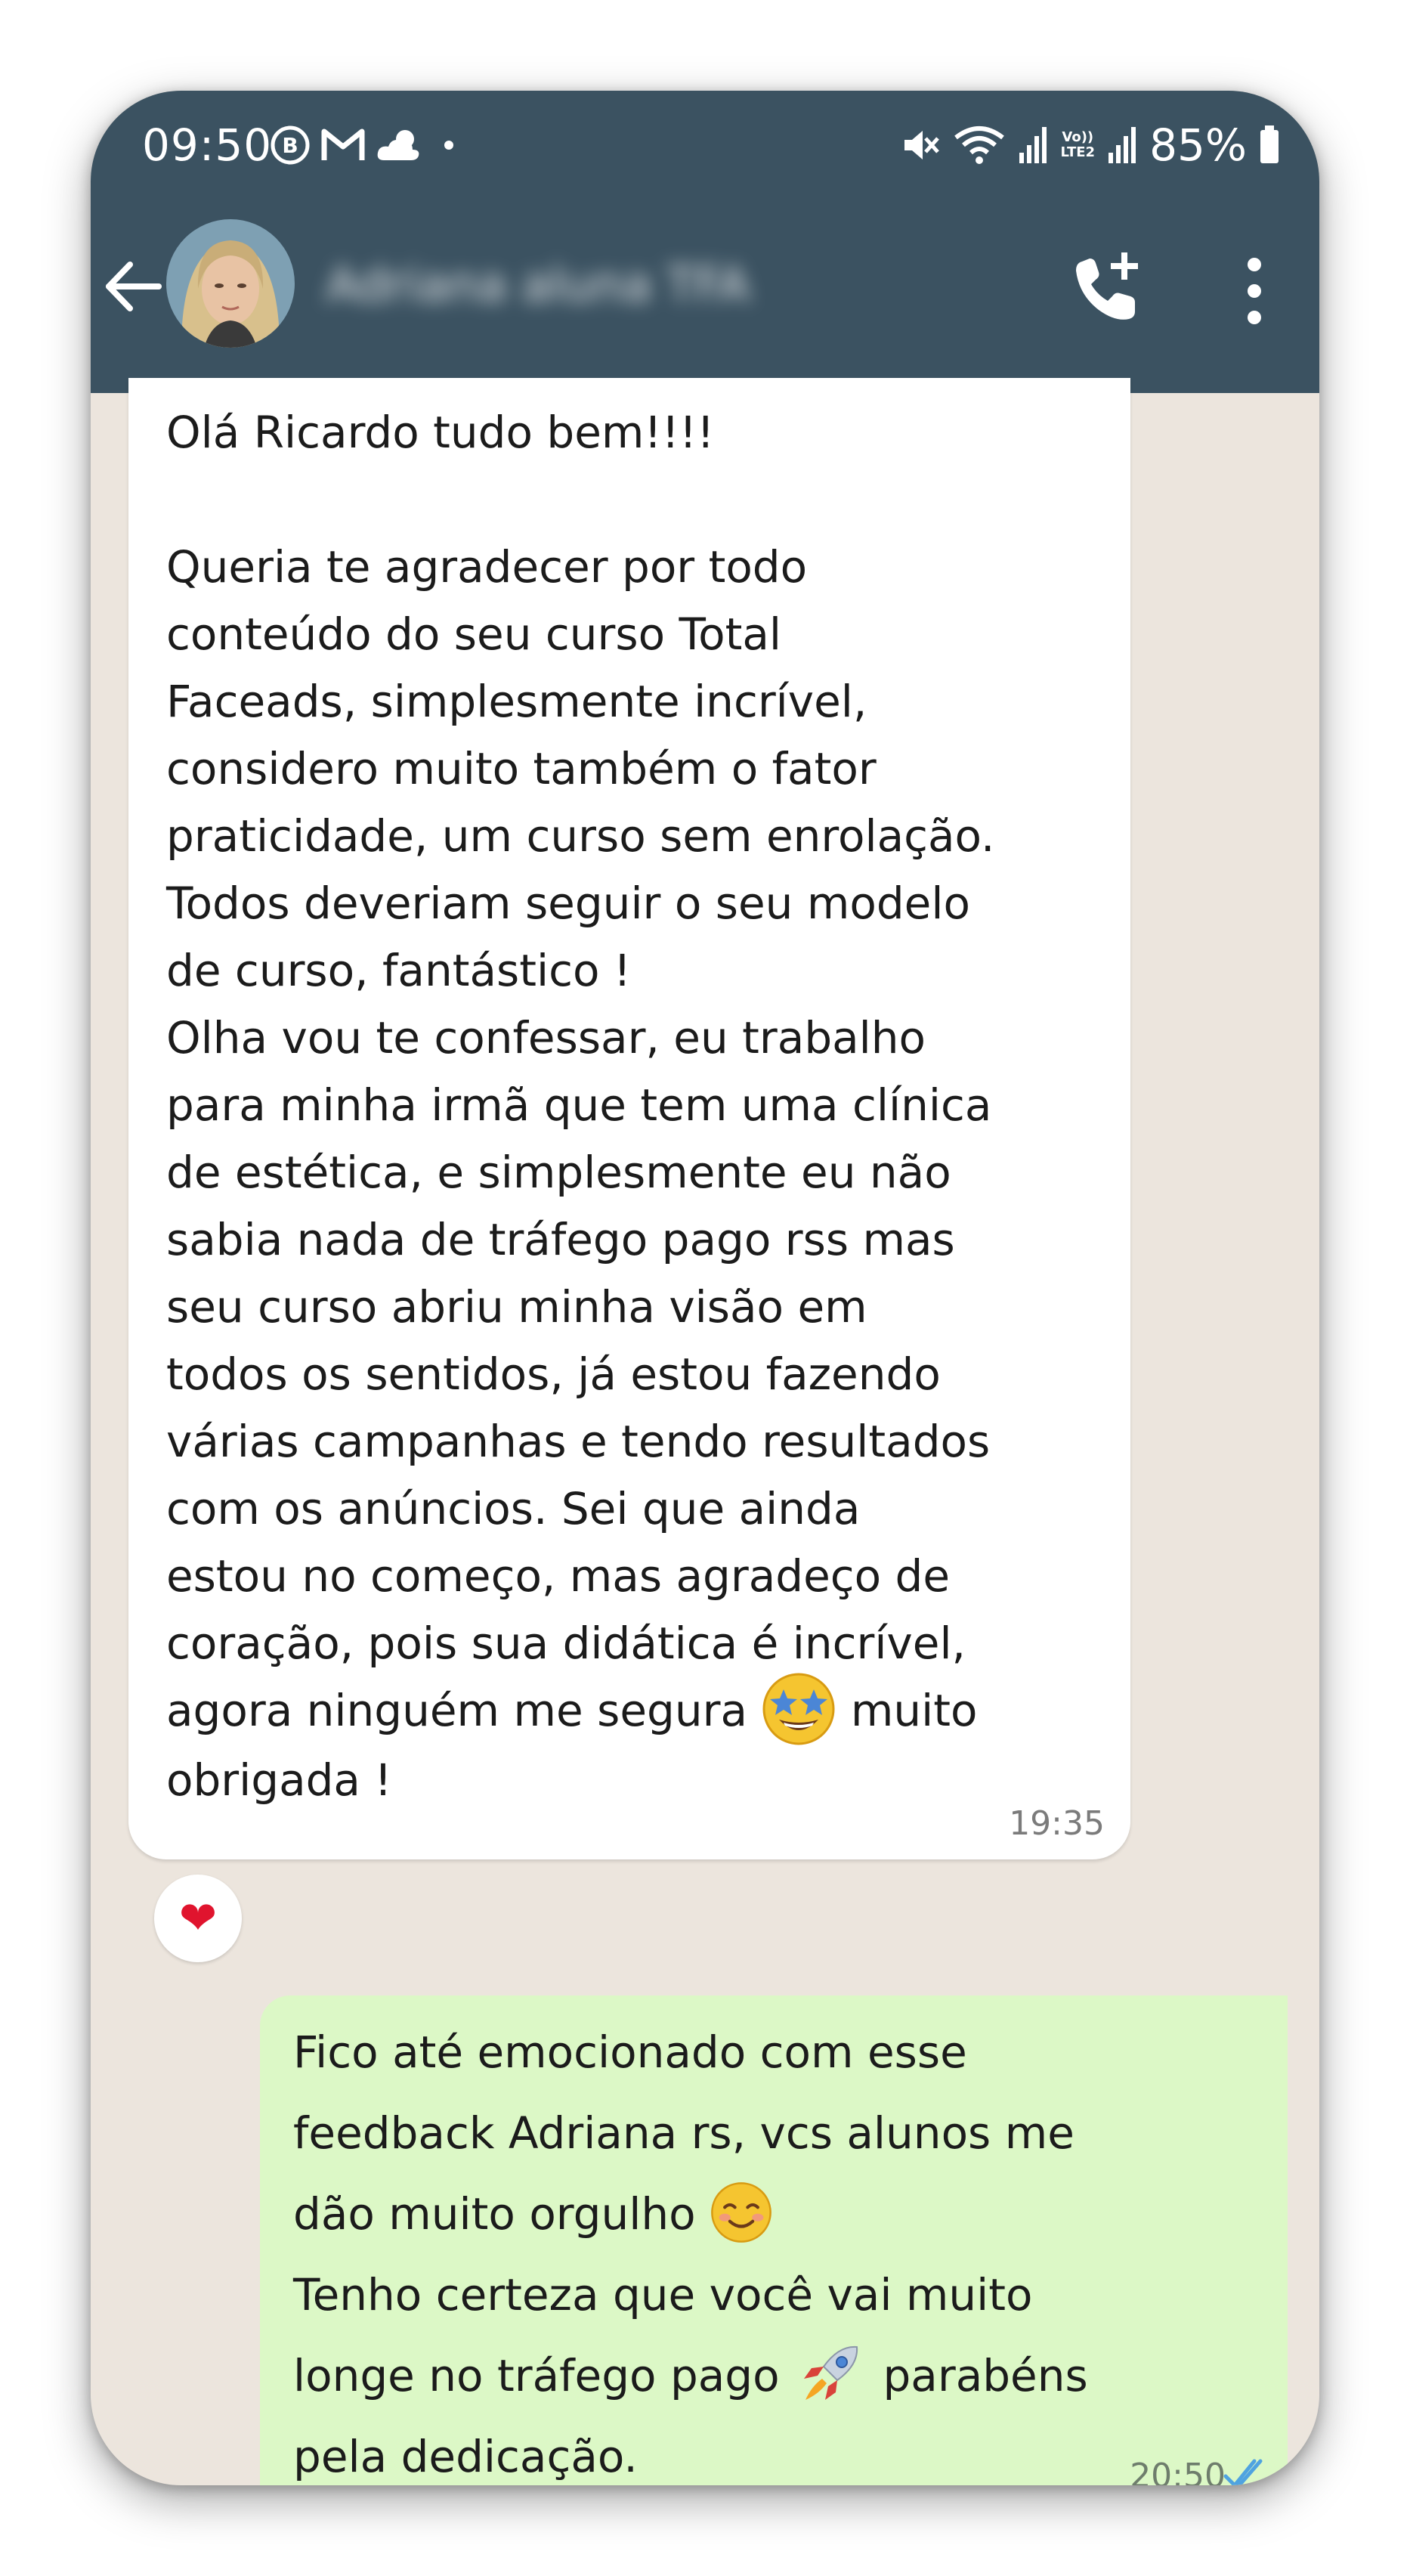  I want to click on incoming-final-line: obrigada !, so click(279, 1780).